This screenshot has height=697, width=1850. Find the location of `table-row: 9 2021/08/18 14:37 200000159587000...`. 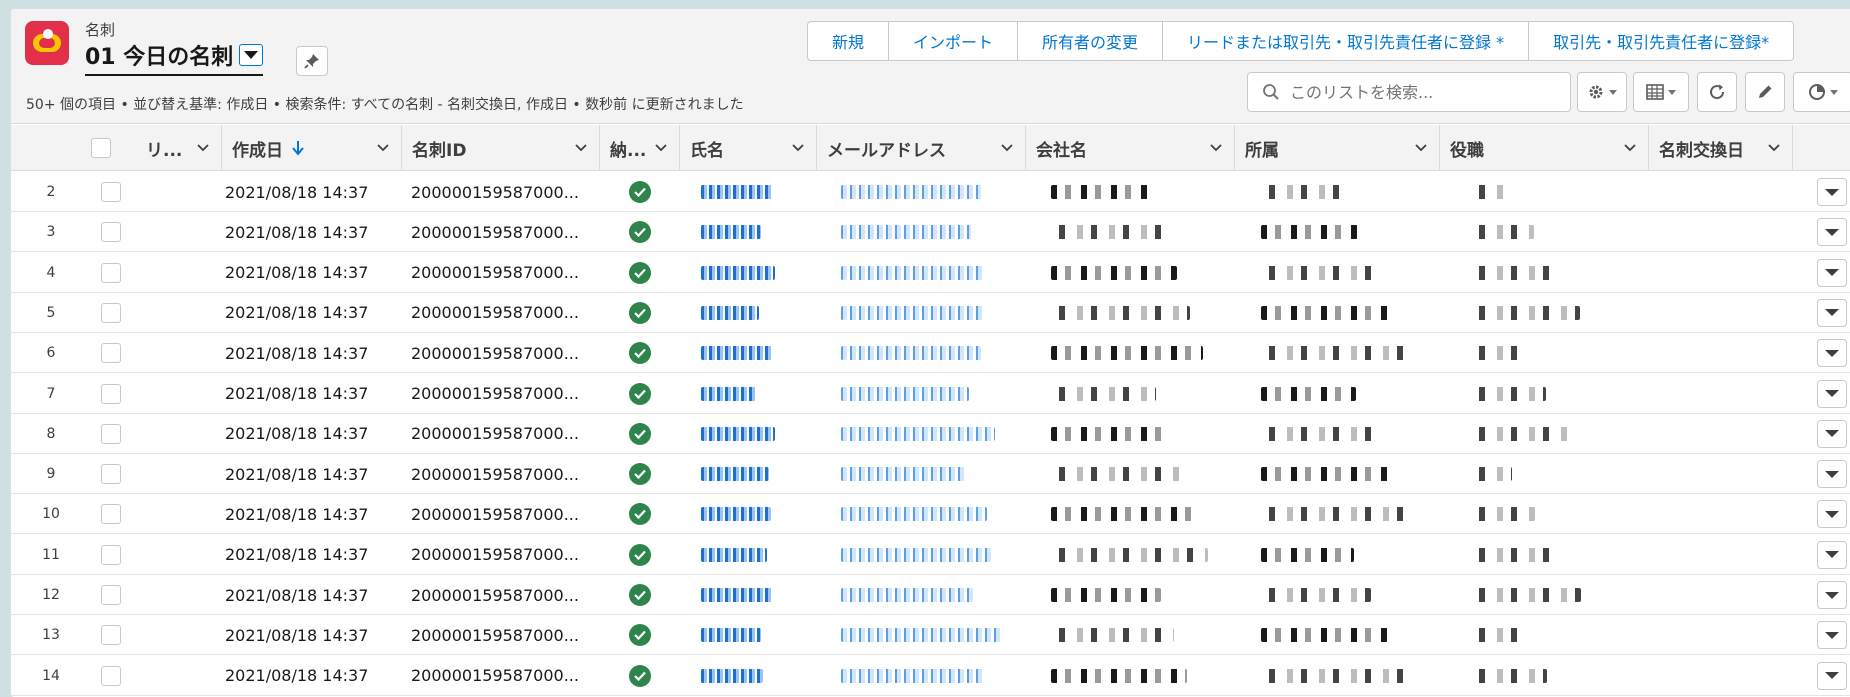

table-row: 9 2021/08/18 14:37 200000159587000... is located at coordinates (930, 474).